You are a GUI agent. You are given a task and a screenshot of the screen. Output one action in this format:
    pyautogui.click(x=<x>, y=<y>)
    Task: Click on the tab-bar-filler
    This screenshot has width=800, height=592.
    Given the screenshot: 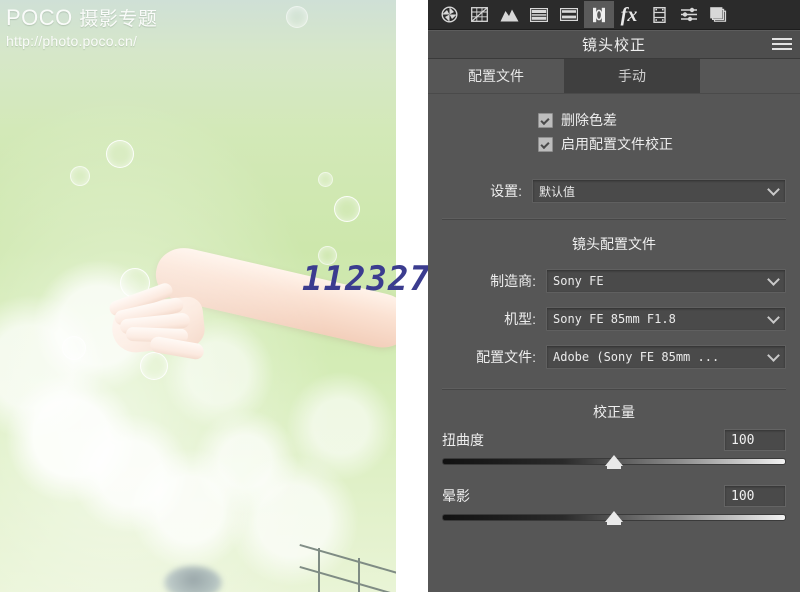 What is the action you would take?
    pyautogui.click(x=750, y=76)
    